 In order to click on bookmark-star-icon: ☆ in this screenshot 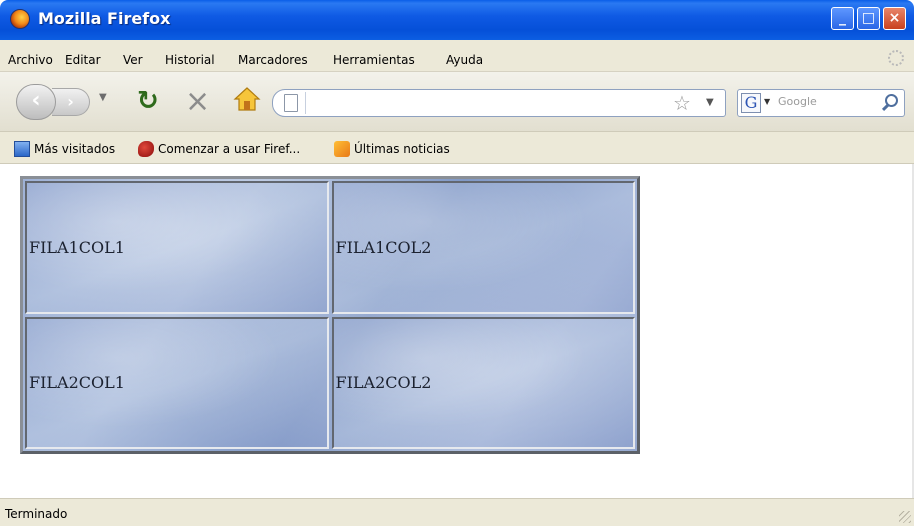, I will do `click(682, 103)`.